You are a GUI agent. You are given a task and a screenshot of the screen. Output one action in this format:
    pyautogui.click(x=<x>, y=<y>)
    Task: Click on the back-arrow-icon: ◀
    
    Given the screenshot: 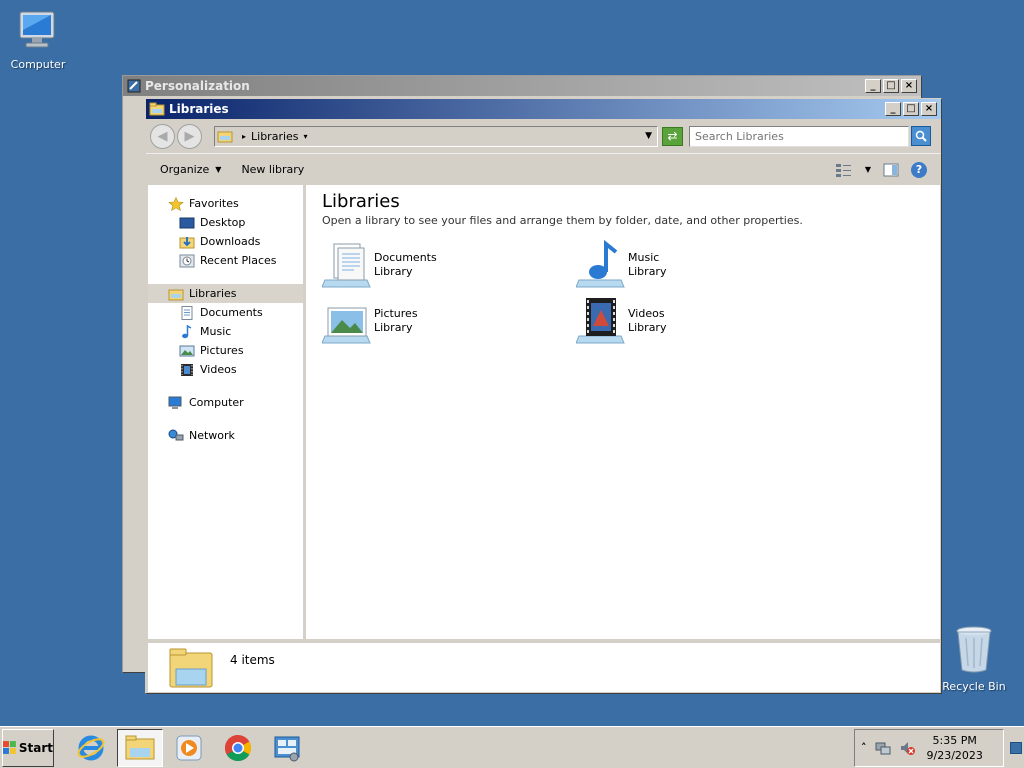 What is the action you would take?
    pyautogui.click(x=162, y=136)
    